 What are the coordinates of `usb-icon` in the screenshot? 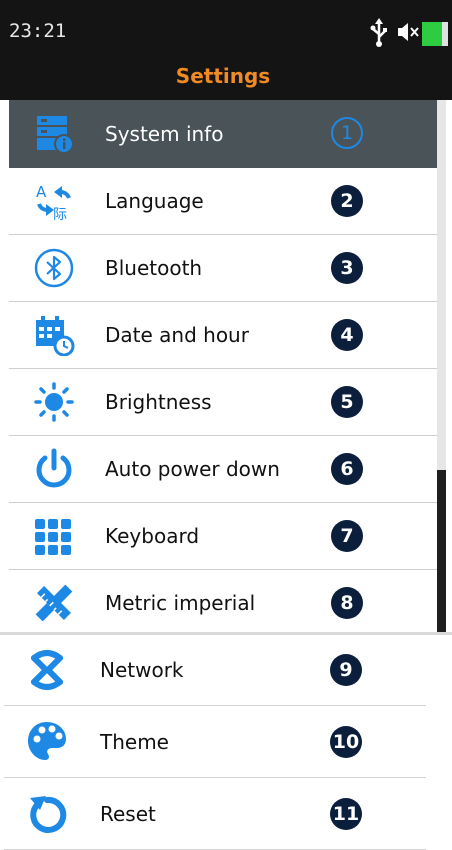 It's located at (378, 32).